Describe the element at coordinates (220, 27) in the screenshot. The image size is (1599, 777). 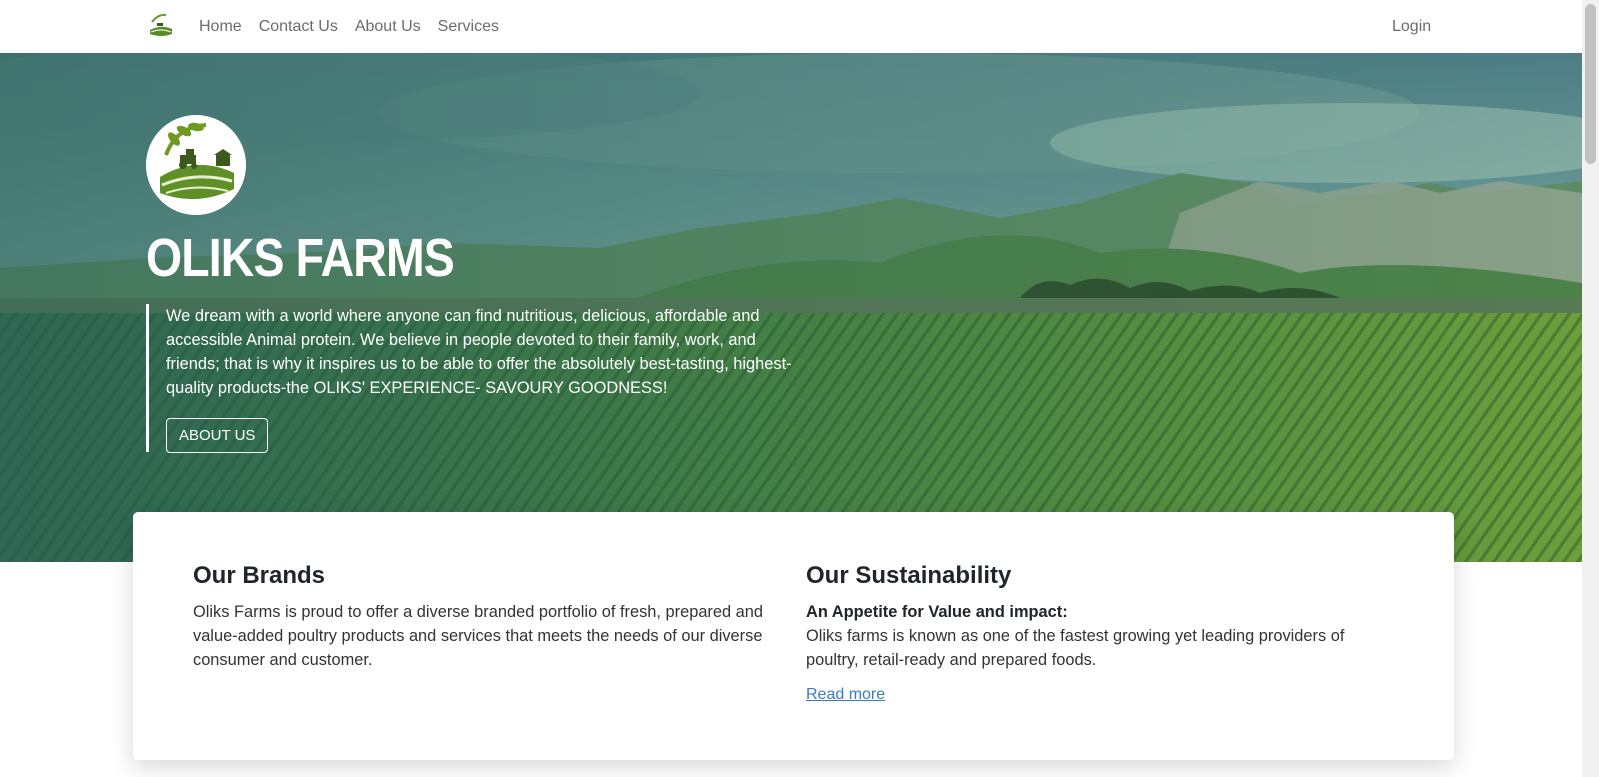
I see `nav-link-home: Home` at that location.